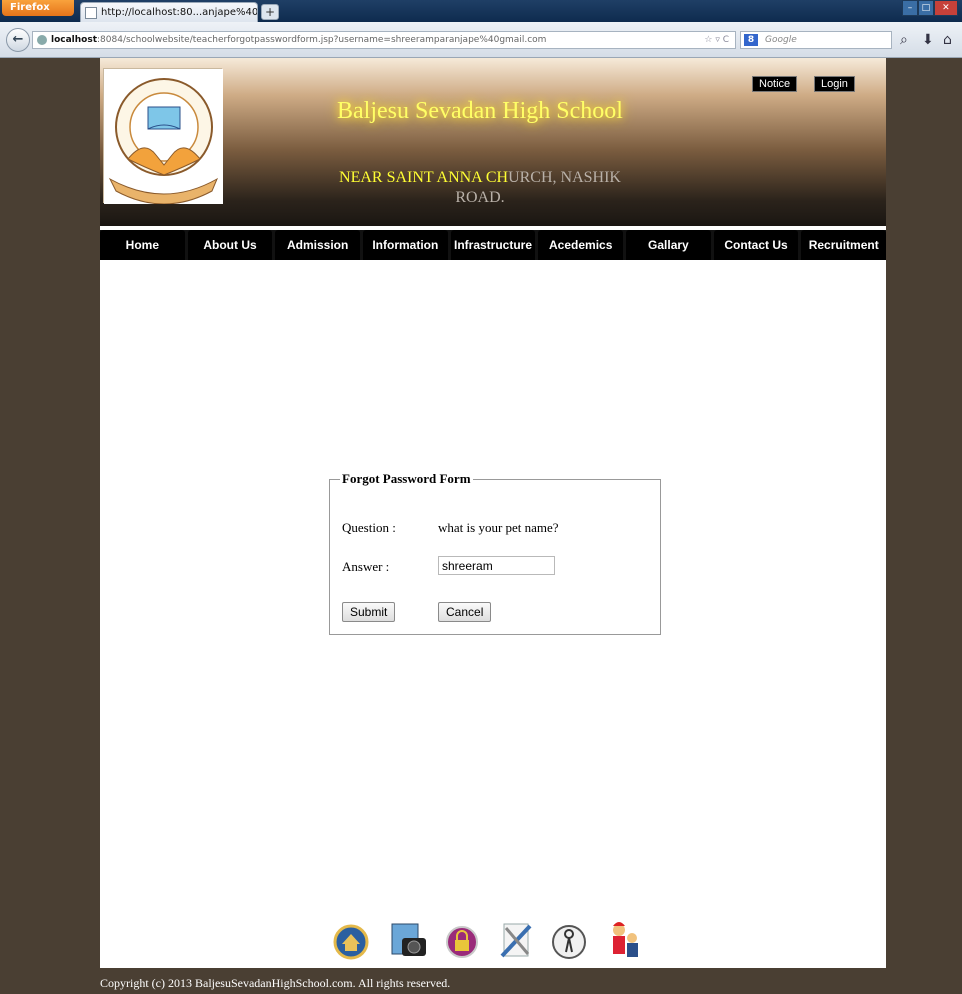 This screenshot has height=994, width=962. I want to click on menu-item-information: Information, so click(405, 245).